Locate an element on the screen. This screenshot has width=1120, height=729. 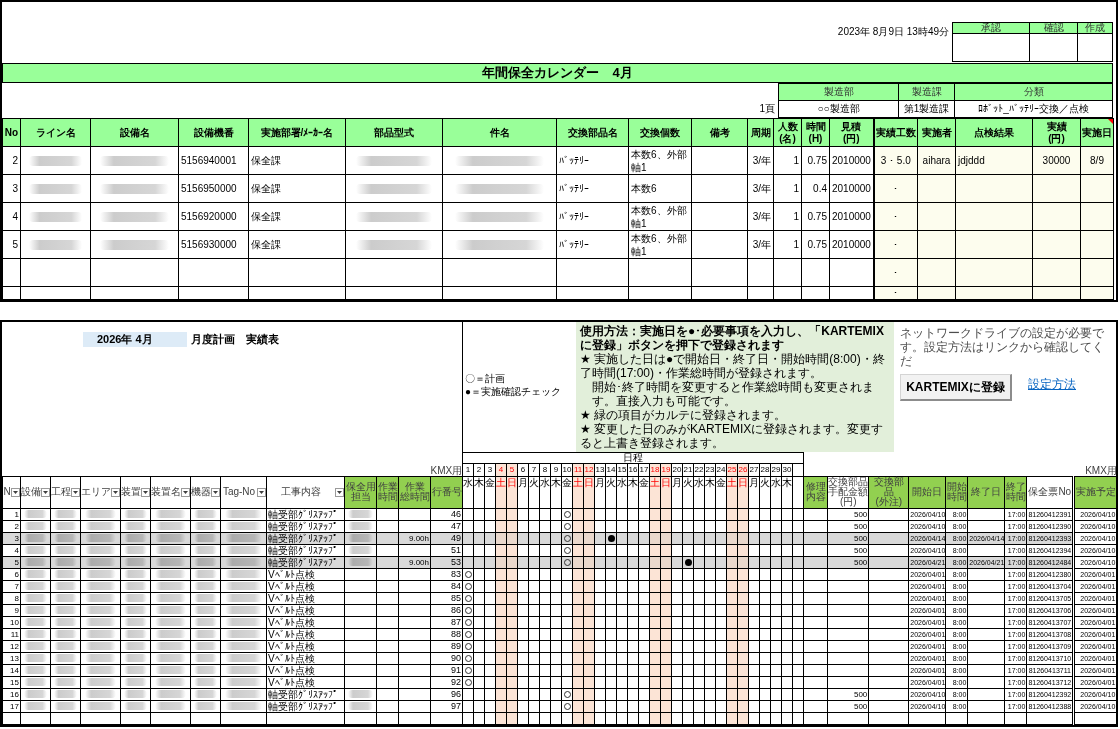
instruction-text: 開始･終了時間を変更すると作業総時間も変更されます。直接入力も可能です。 is located at coordinates (733, 394).